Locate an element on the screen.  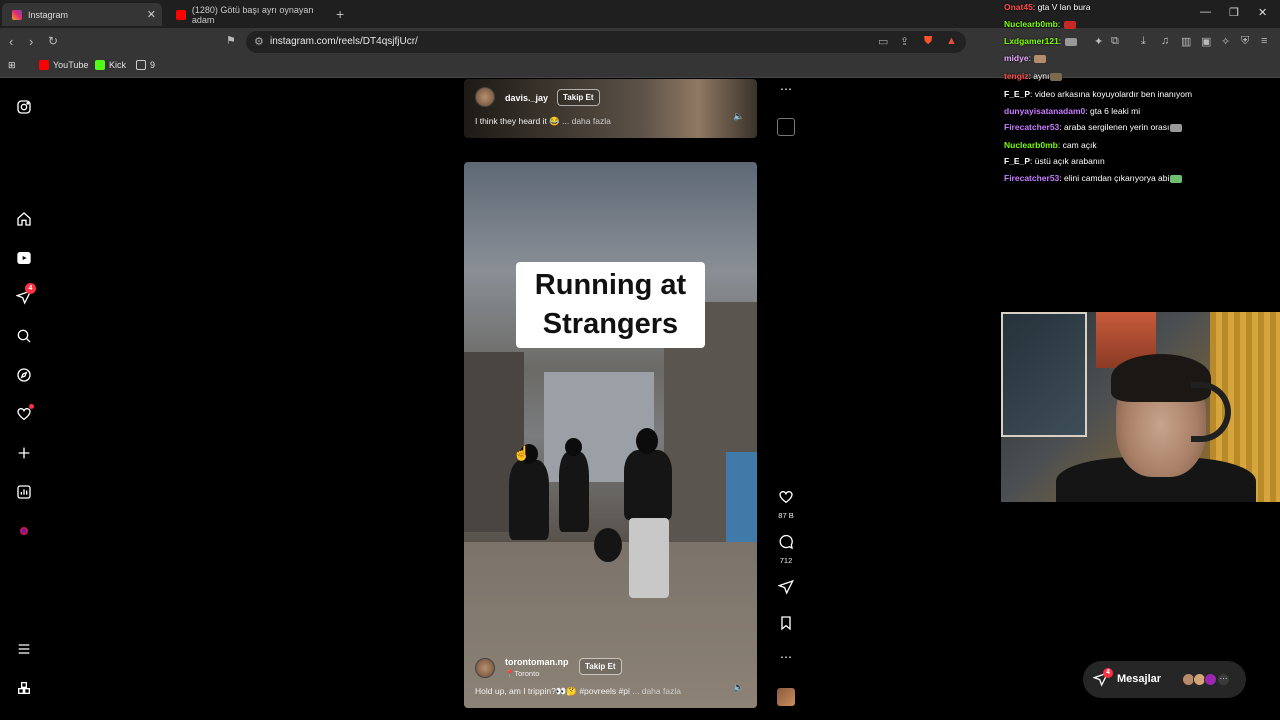
chat-message: tengiz: aynı is located at coordinates (1033, 76).